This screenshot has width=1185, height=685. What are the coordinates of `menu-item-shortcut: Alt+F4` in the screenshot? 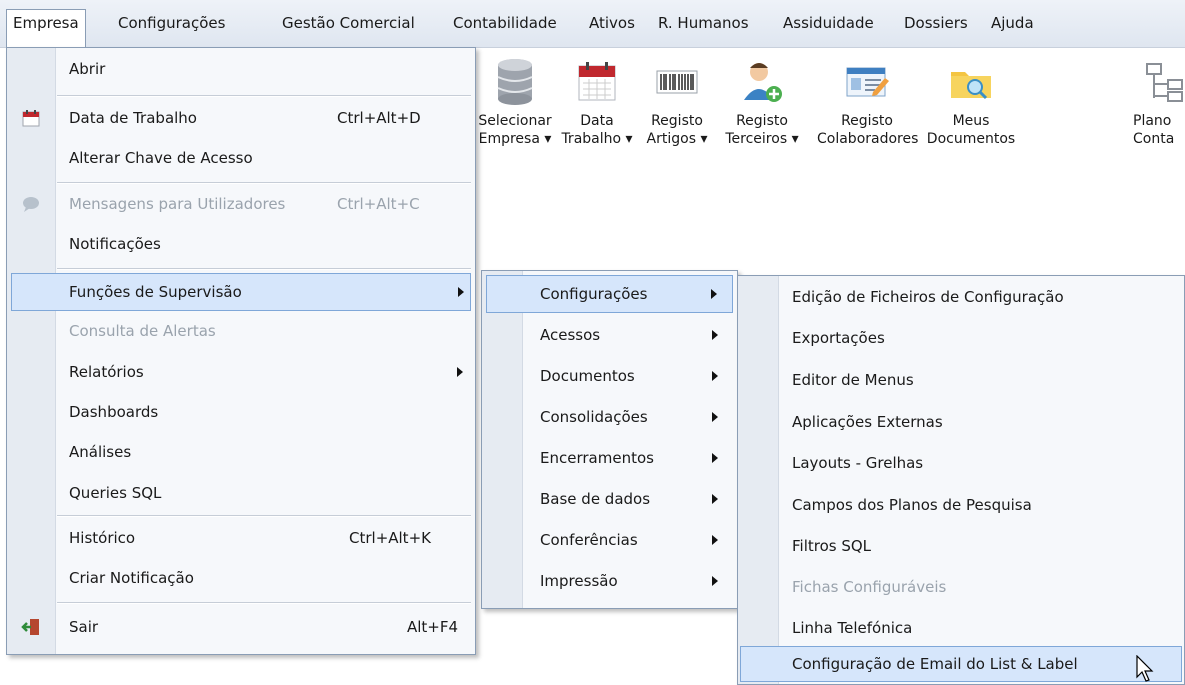 It's located at (433, 627).